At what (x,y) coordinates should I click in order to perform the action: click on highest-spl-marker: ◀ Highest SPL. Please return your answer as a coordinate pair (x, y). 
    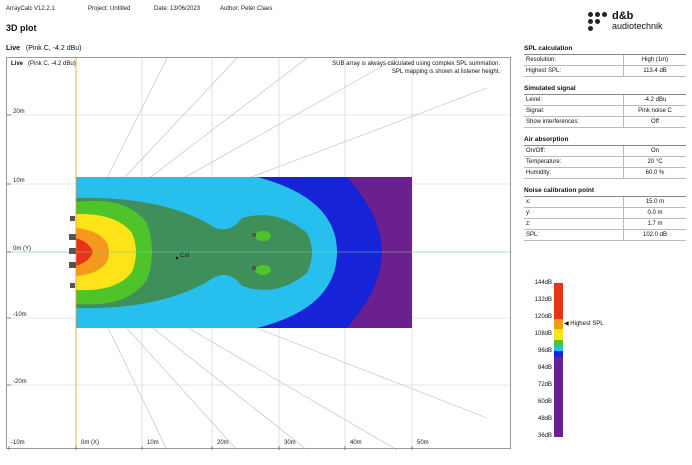
    Looking at the image, I should click on (584, 324).